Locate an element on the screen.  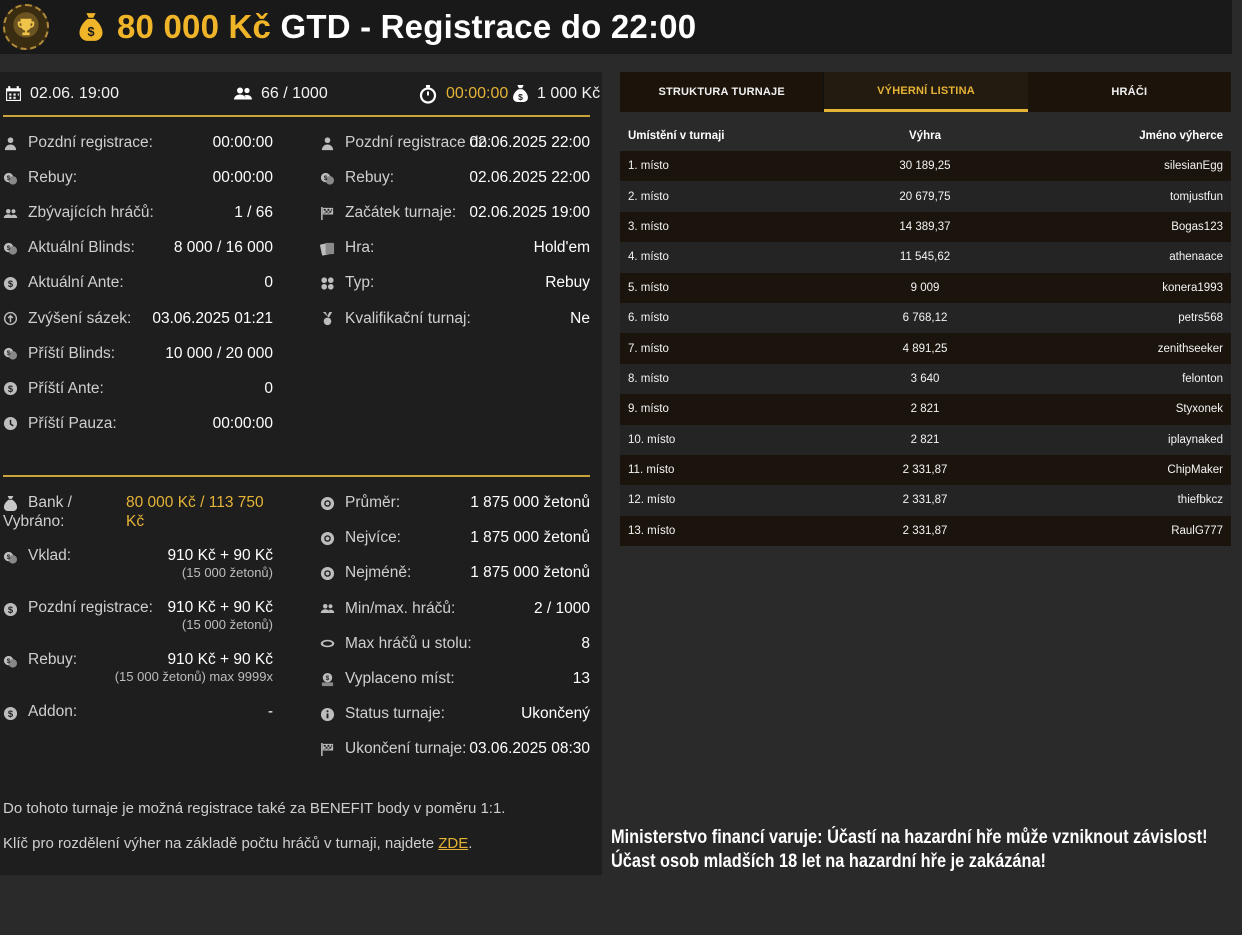
info-row: Min/max. hráčů: 2 / 1000 is located at coordinates (455, 609).